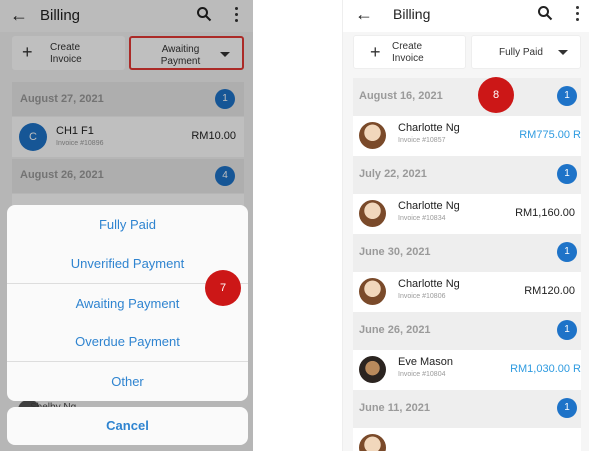 The image size is (589, 451). What do you see at coordinates (577, 13) in the screenshot?
I see `more-options-icon` at bounding box center [577, 13].